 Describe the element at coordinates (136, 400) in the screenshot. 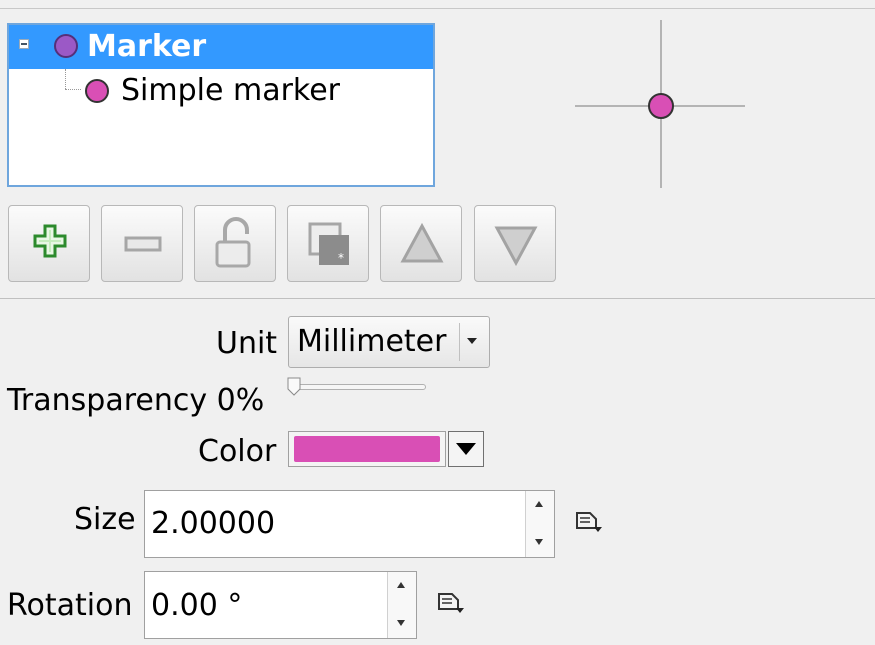

I see `transparency-label: Transparency 0%` at that location.